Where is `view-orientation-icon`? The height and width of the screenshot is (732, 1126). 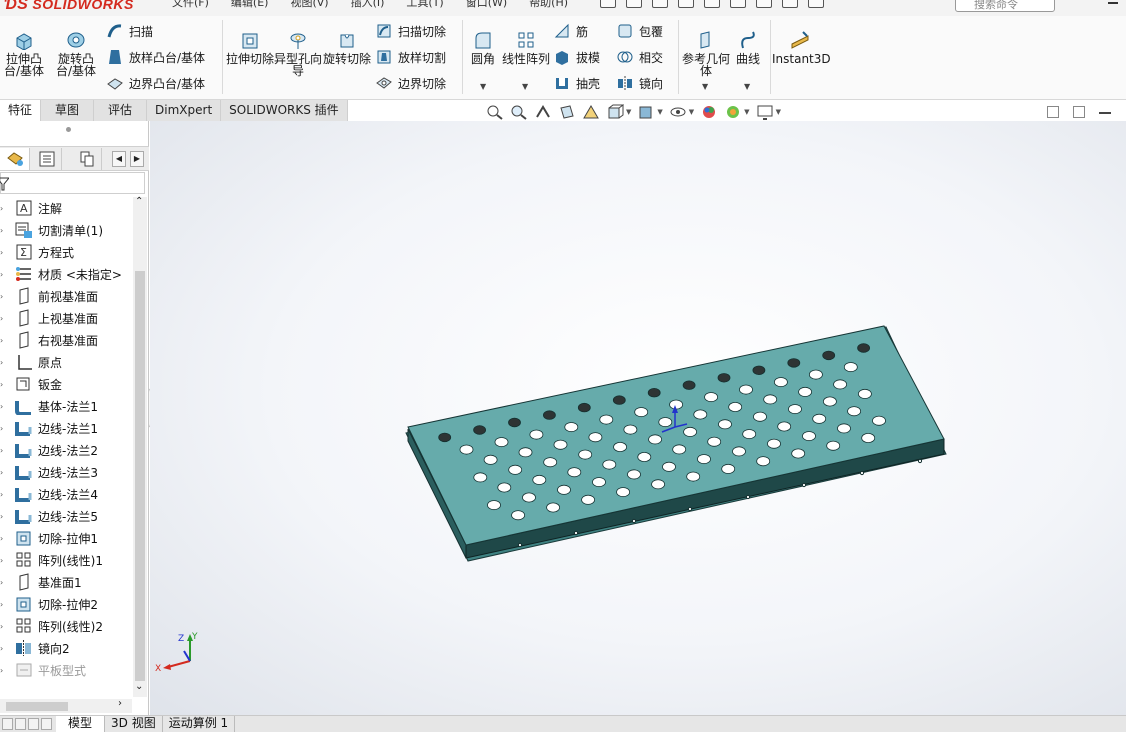 view-orientation-icon is located at coordinates (615, 112).